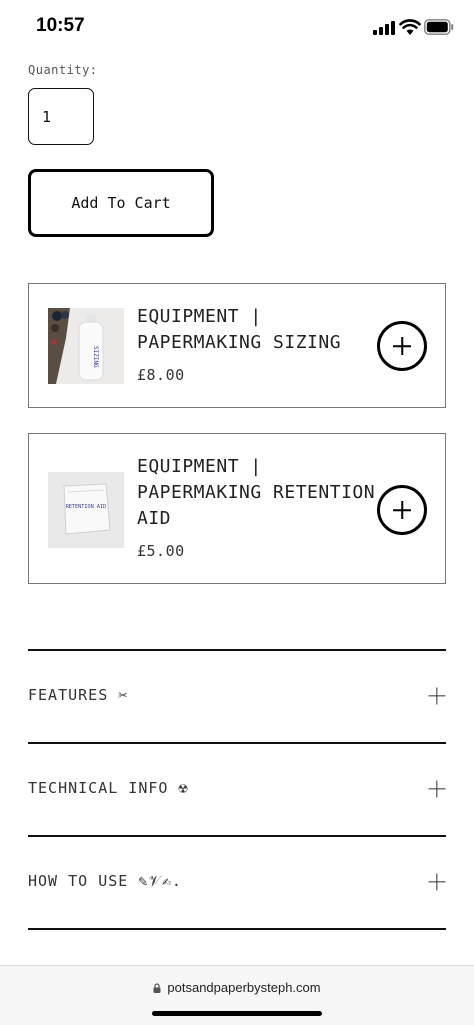 The height and width of the screenshot is (1025, 474). I want to click on cellular-signal-icon, so click(384, 28).